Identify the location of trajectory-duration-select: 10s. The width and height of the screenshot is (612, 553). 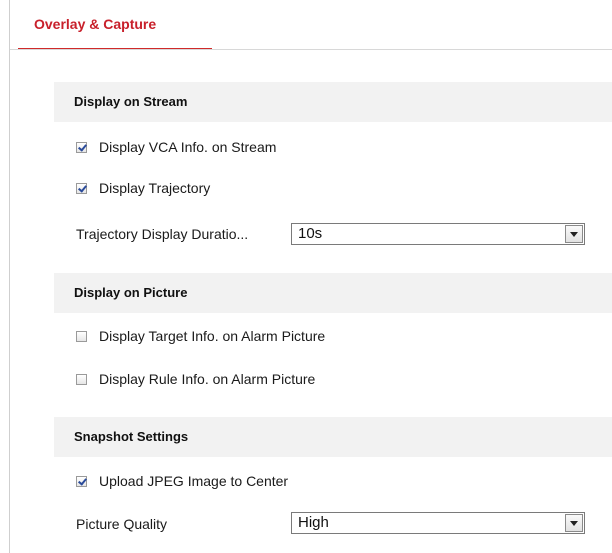
(438, 234).